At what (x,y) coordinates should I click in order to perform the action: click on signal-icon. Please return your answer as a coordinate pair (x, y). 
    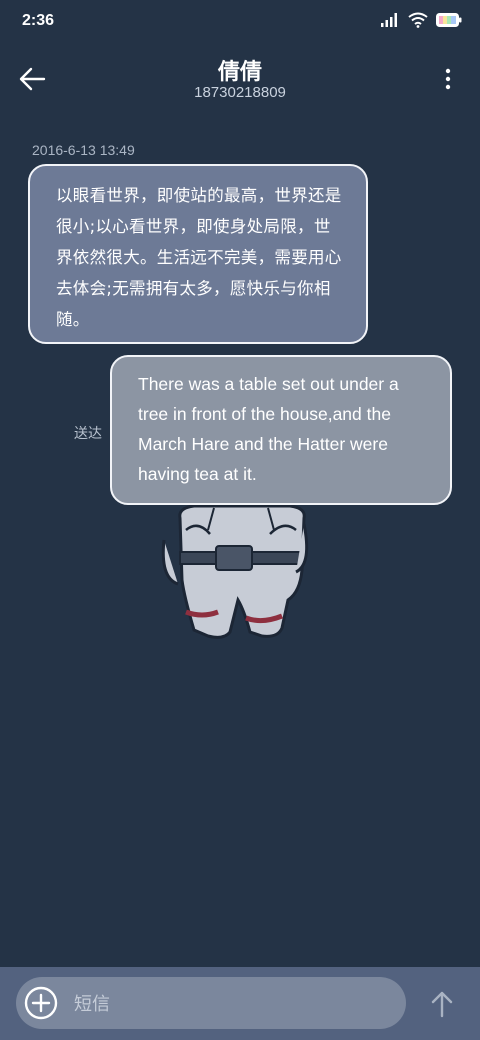
    Looking at the image, I should click on (389, 20).